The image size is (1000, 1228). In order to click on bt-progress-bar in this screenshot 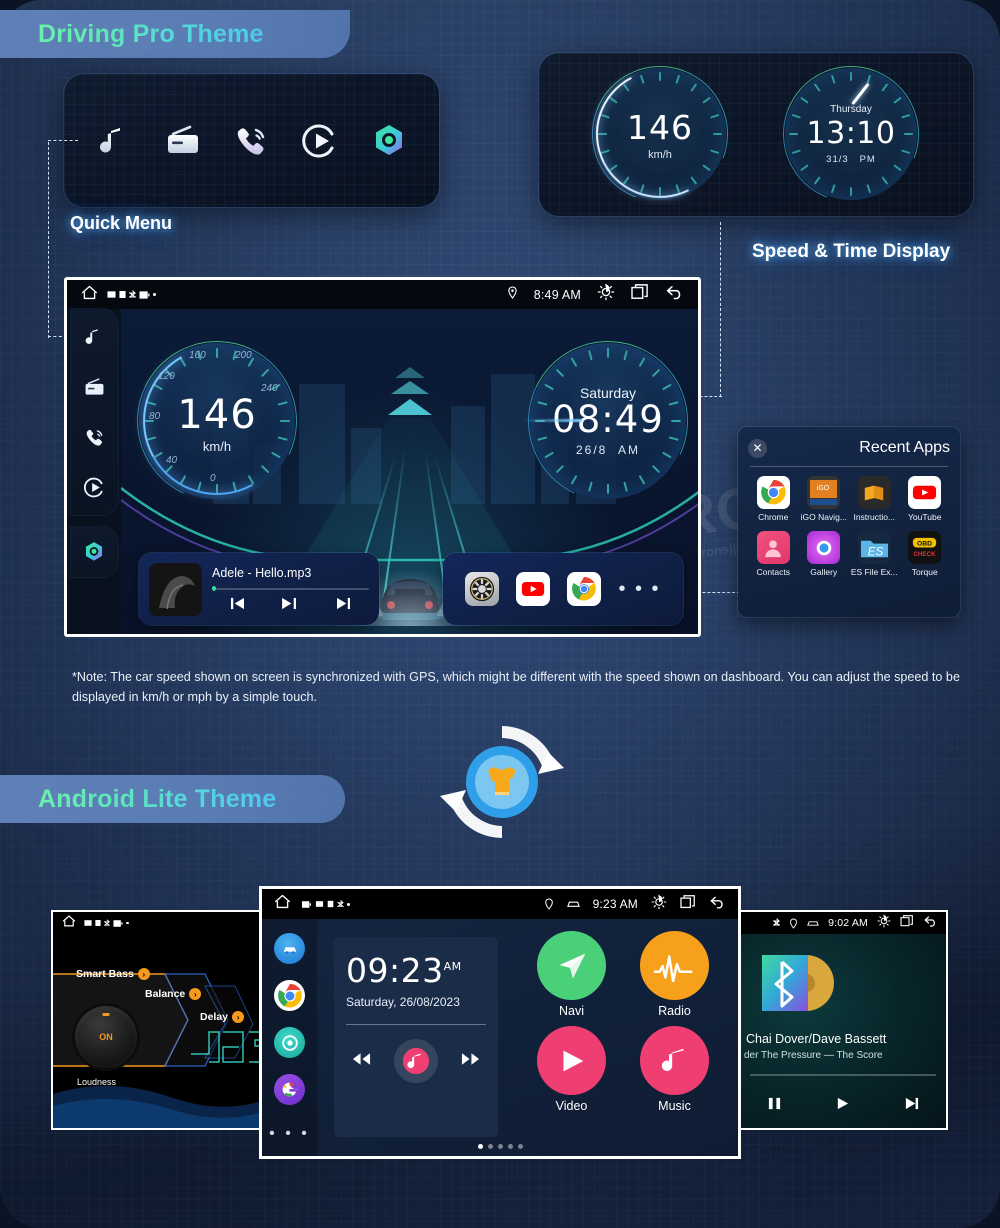, I will do `click(843, 1075)`.